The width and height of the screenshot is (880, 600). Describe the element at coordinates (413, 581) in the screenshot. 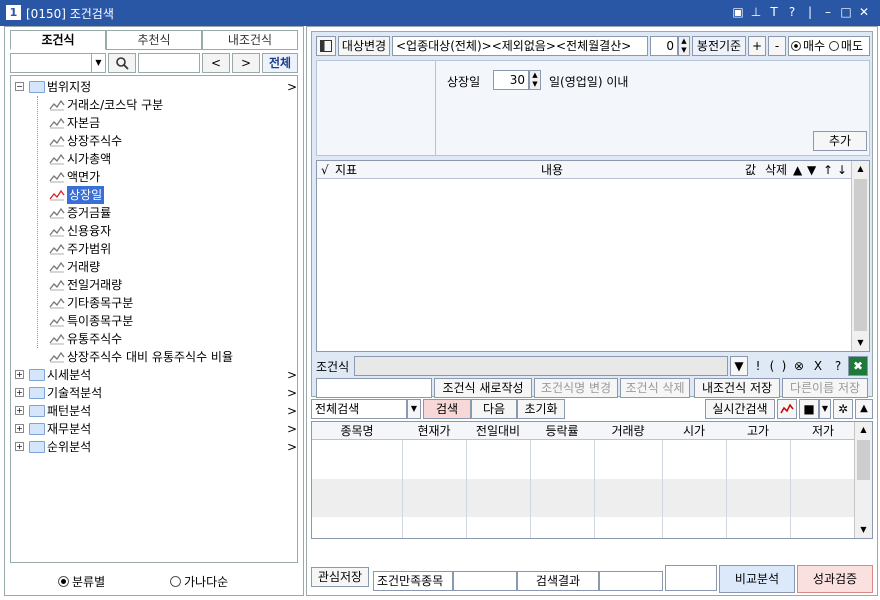

I see `cond-match-label: 조건만족종목` at that location.